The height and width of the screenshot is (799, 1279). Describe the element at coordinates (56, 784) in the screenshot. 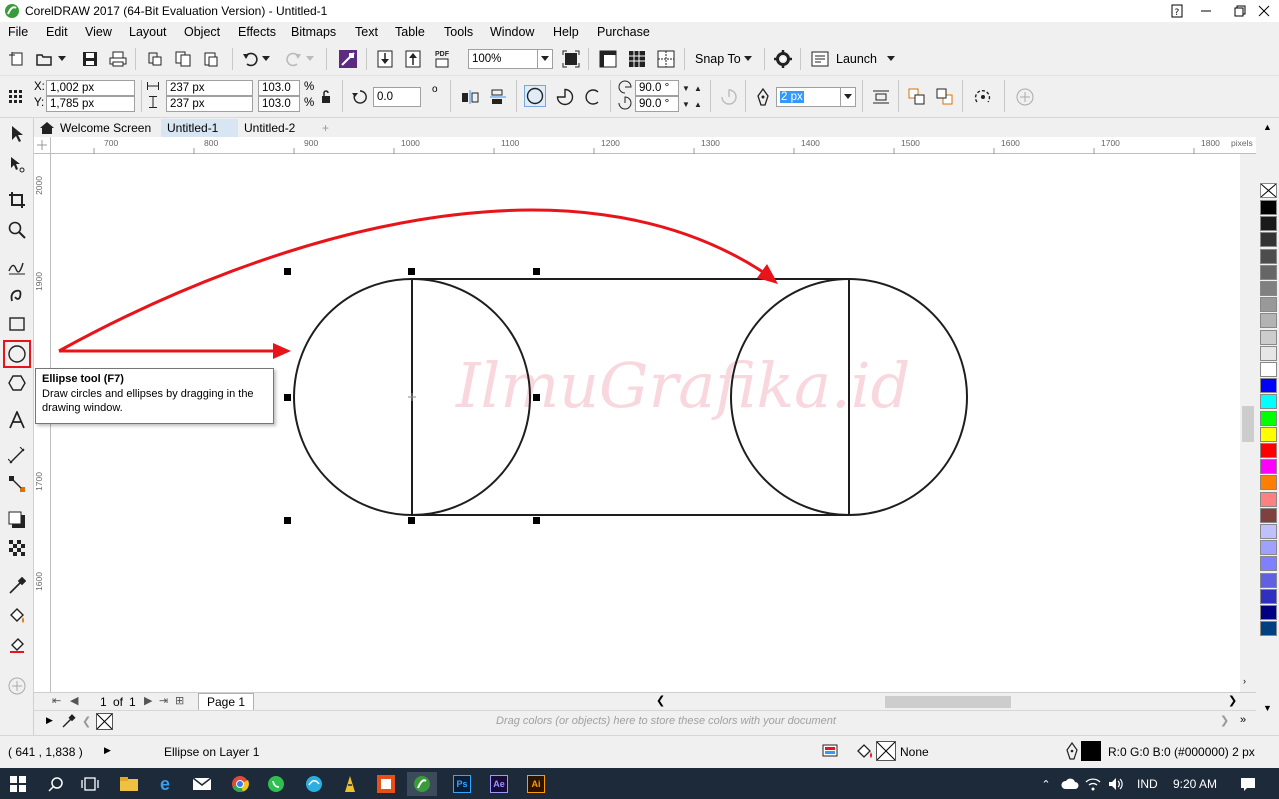

I see `search-icon` at that location.